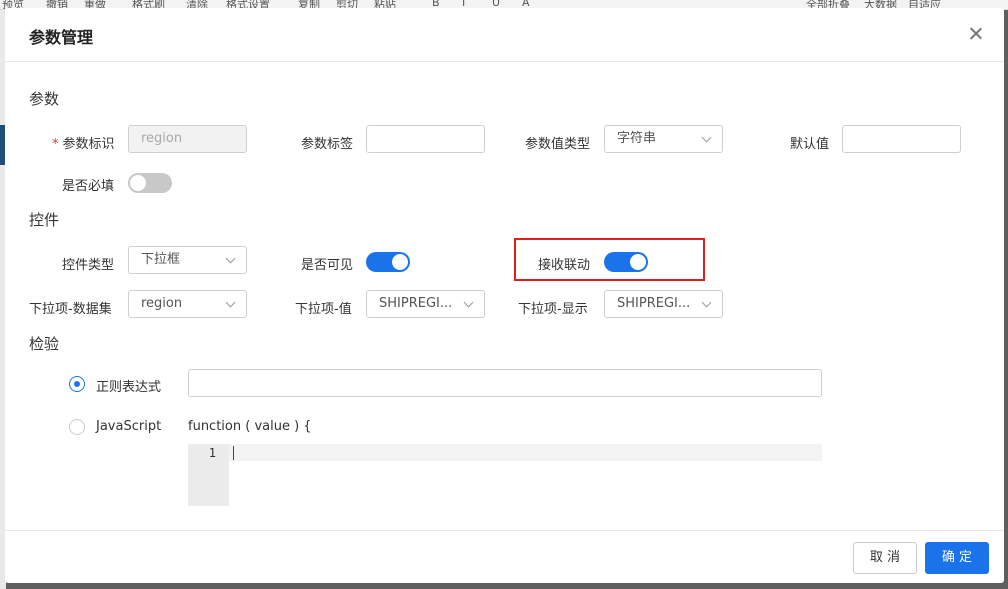  What do you see at coordinates (504, 35) in the screenshot?
I see `dialog-header: 参数管理` at bounding box center [504, 35].